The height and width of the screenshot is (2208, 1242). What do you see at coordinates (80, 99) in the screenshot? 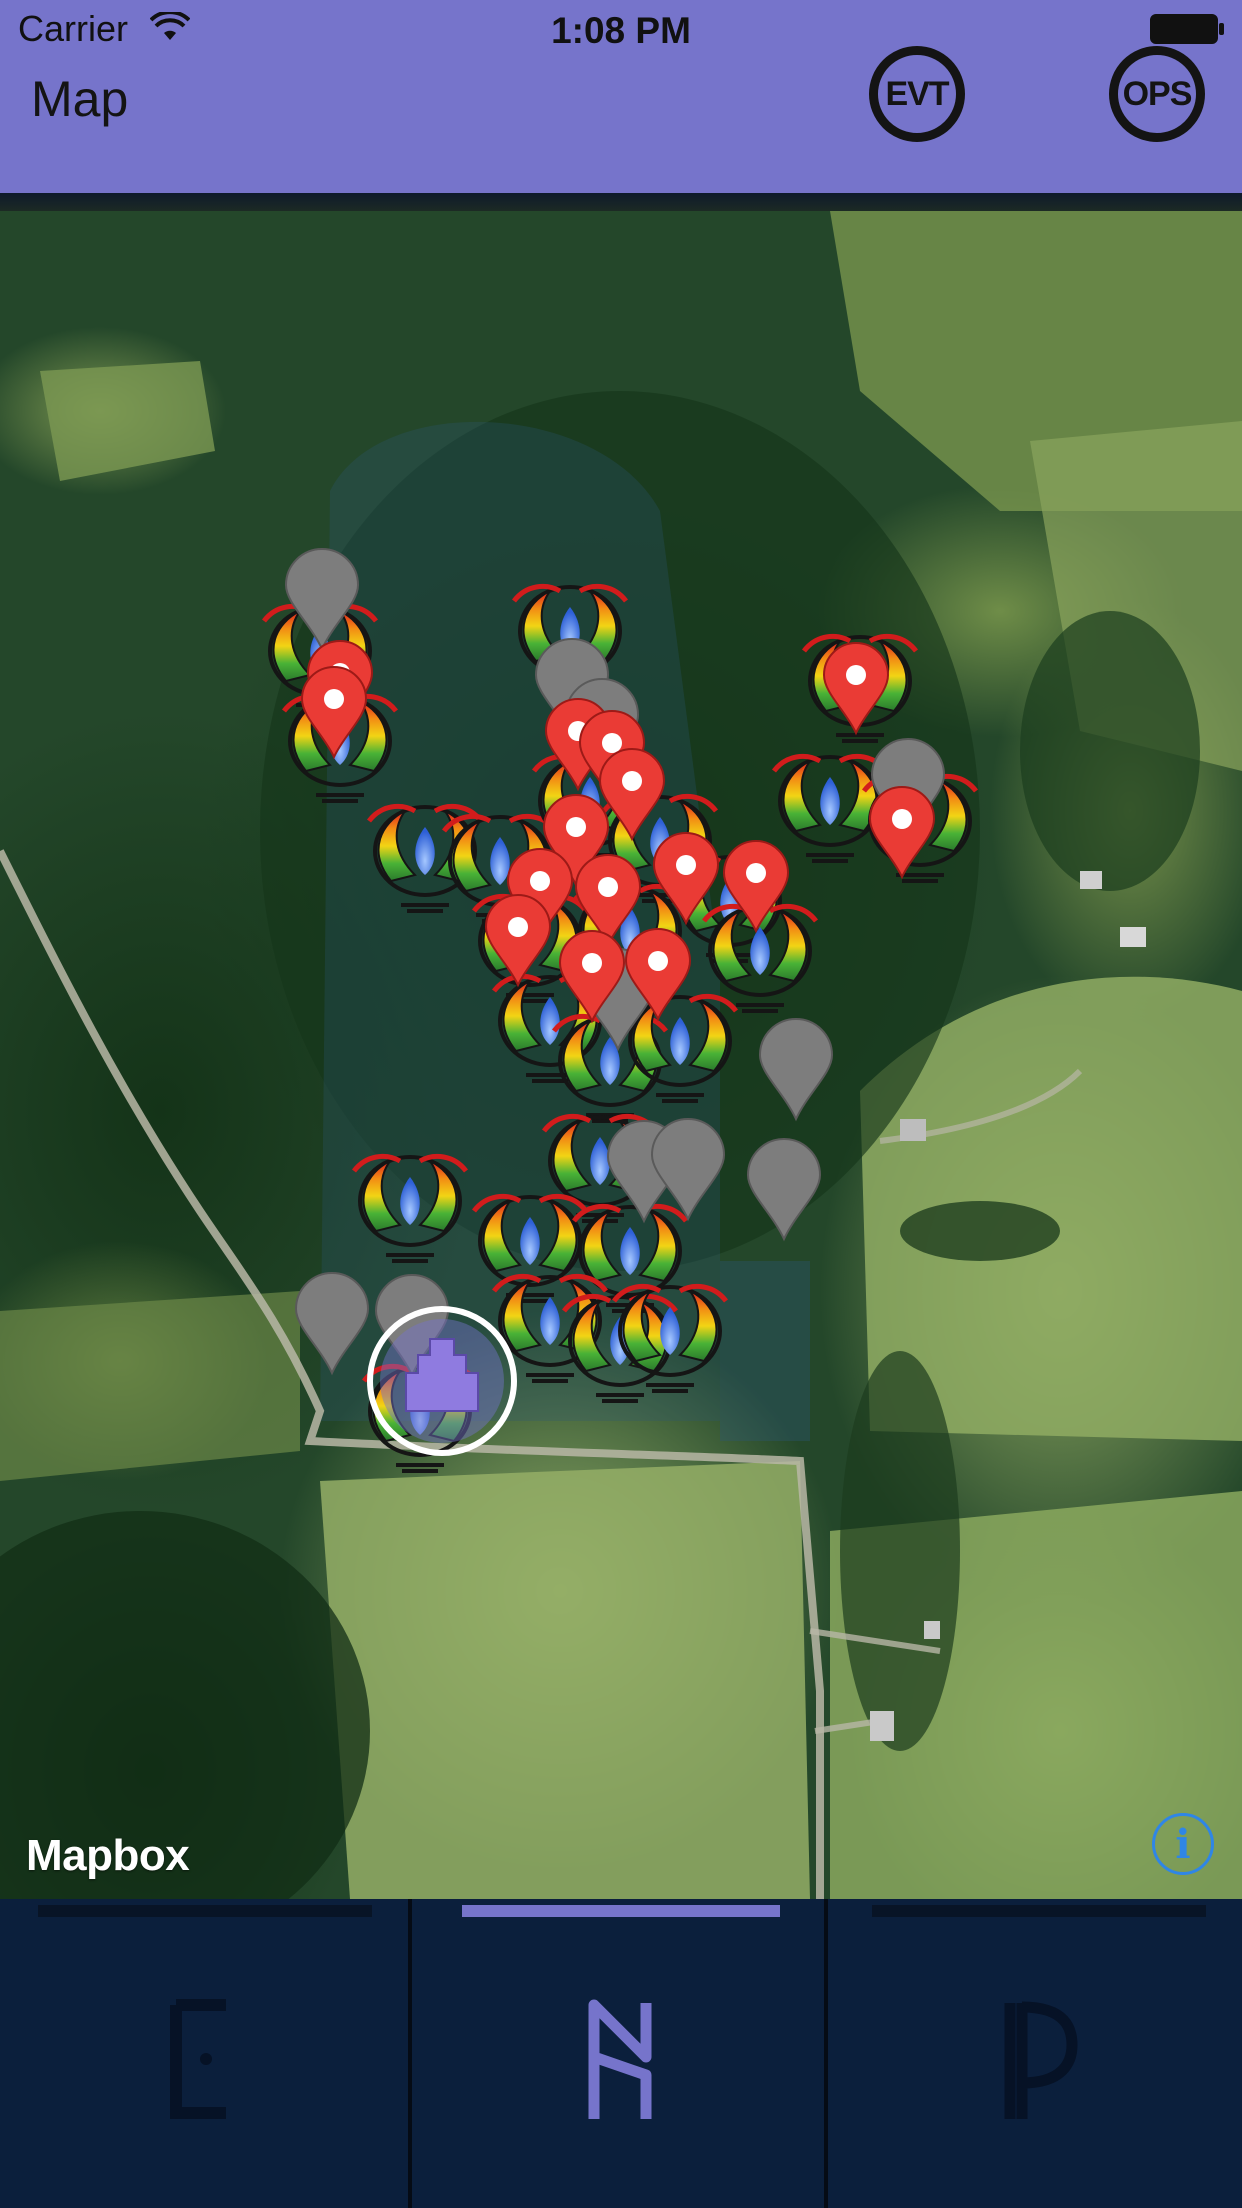
I see `page-title: Map` at bounding box center [80, 99].